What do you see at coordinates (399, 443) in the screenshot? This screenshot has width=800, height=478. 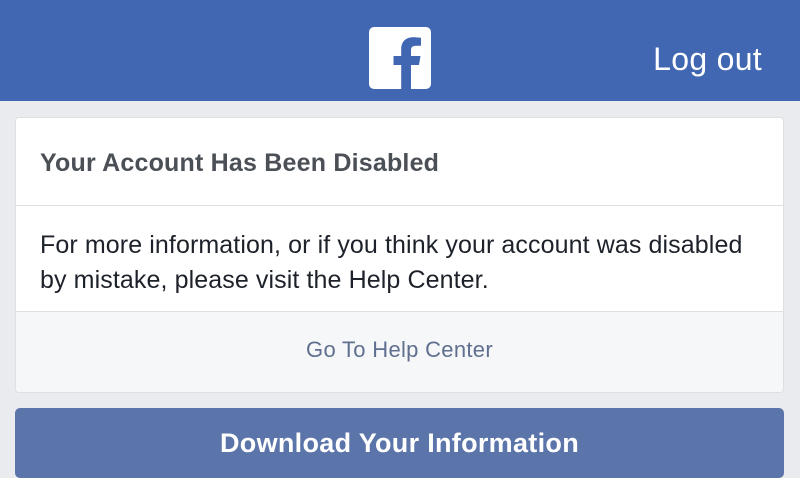 I see `download-your-information-button: Download Your Information` at bounding box center [399, 443].